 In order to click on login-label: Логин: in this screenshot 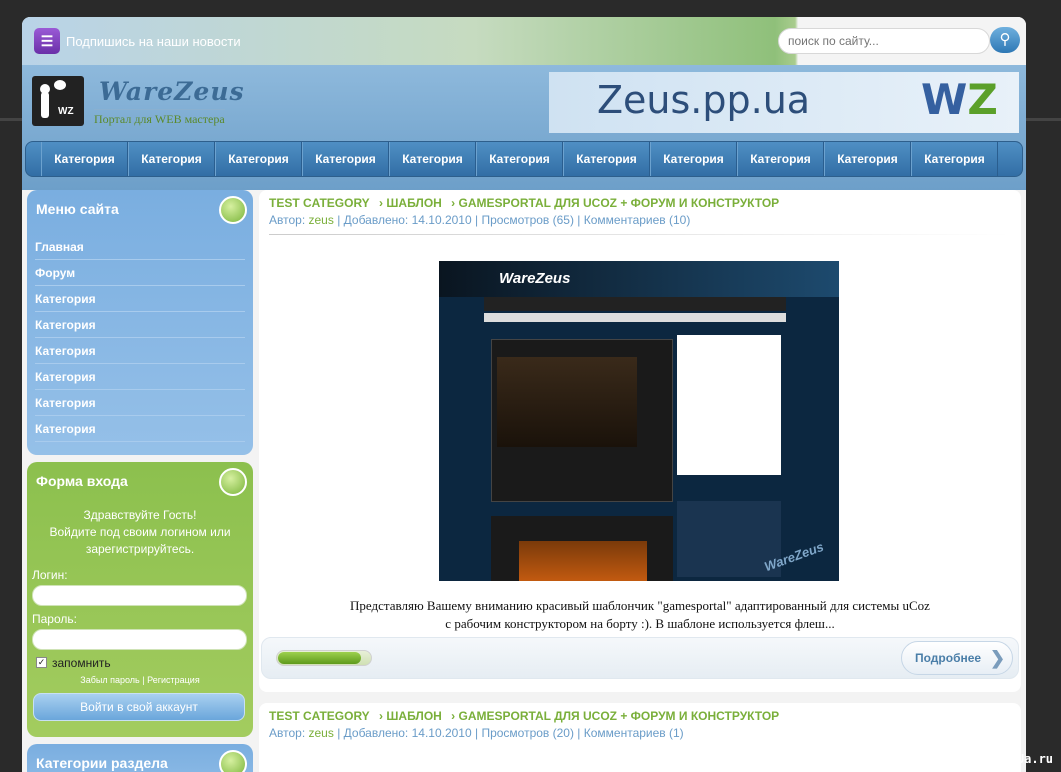, I will do `click(50, 575)`.